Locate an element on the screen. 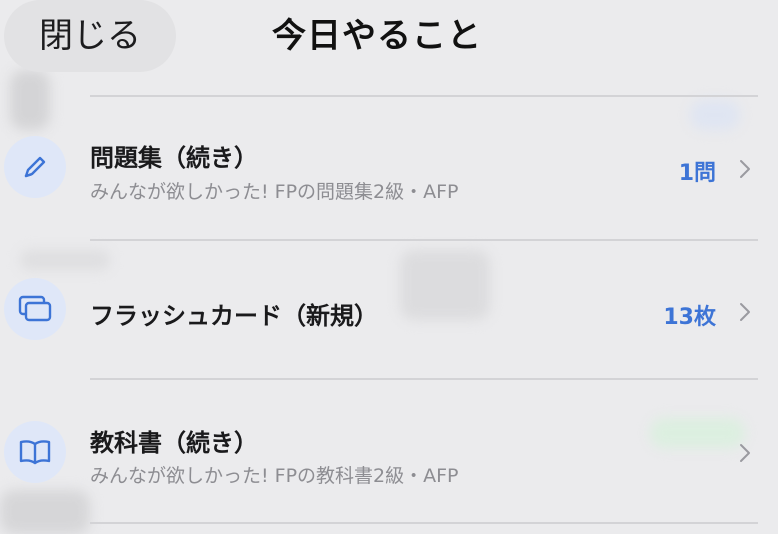 This screenshot has width=778, height=534. task-subtitle: みんなが欲しかった! FPの教科書2級・AFP is located at coordinates (274, 476).